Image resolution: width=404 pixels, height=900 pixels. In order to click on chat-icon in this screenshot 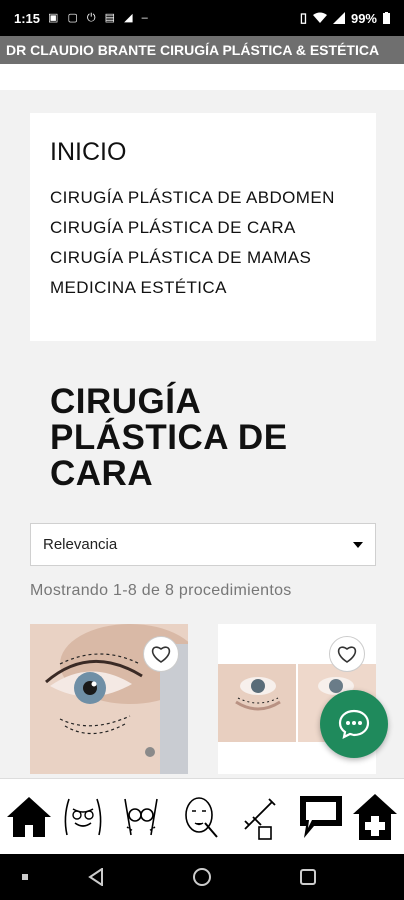, I will do `click(321, 817)`.